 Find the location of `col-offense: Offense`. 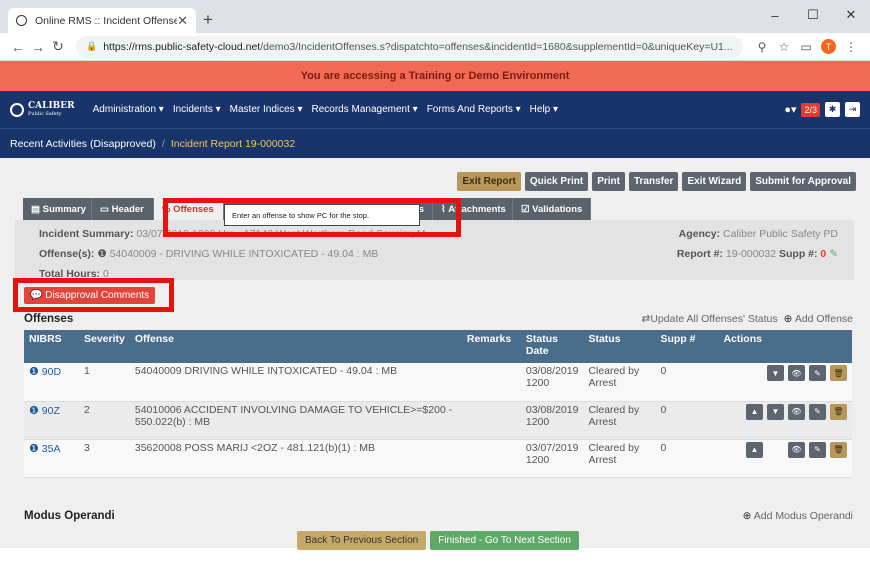

col-offense: Offense is located at coordinates (295, 346).